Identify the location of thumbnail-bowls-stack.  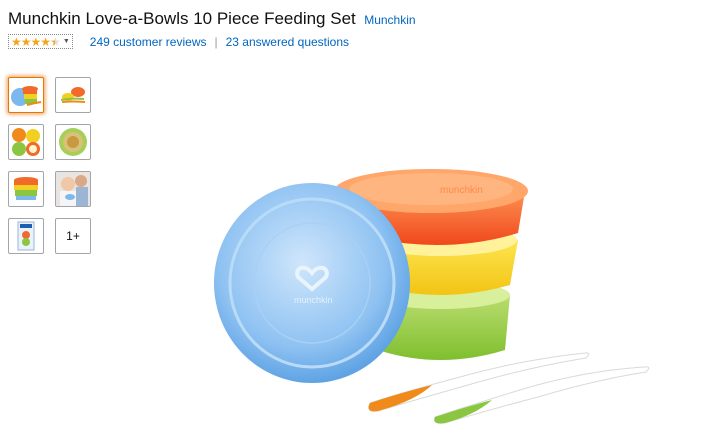
(26, 95).